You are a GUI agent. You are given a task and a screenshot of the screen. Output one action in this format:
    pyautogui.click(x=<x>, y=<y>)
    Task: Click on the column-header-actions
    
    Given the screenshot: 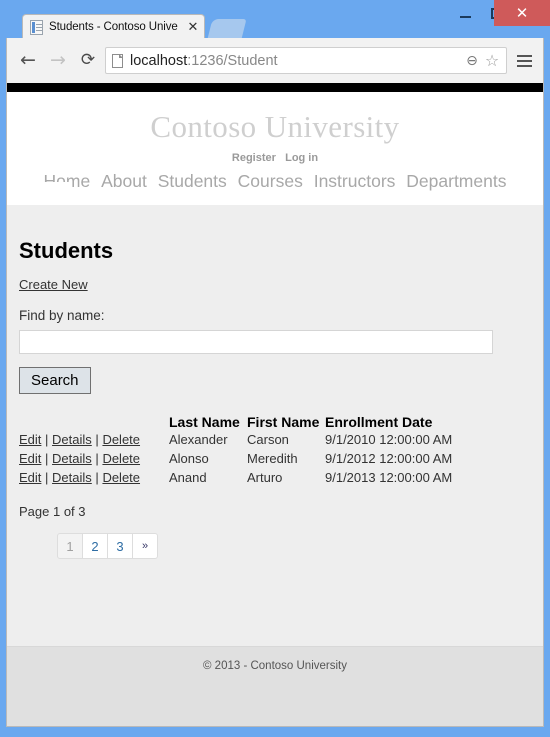 What is the action you would take?
    pyautogui.click(x=94, y=422)
    